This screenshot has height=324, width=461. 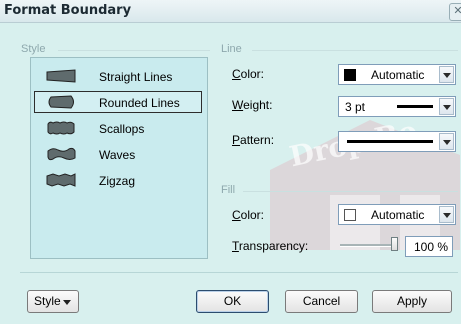 I want to click on rounded-lines-icon, so click(x=61, y=102).